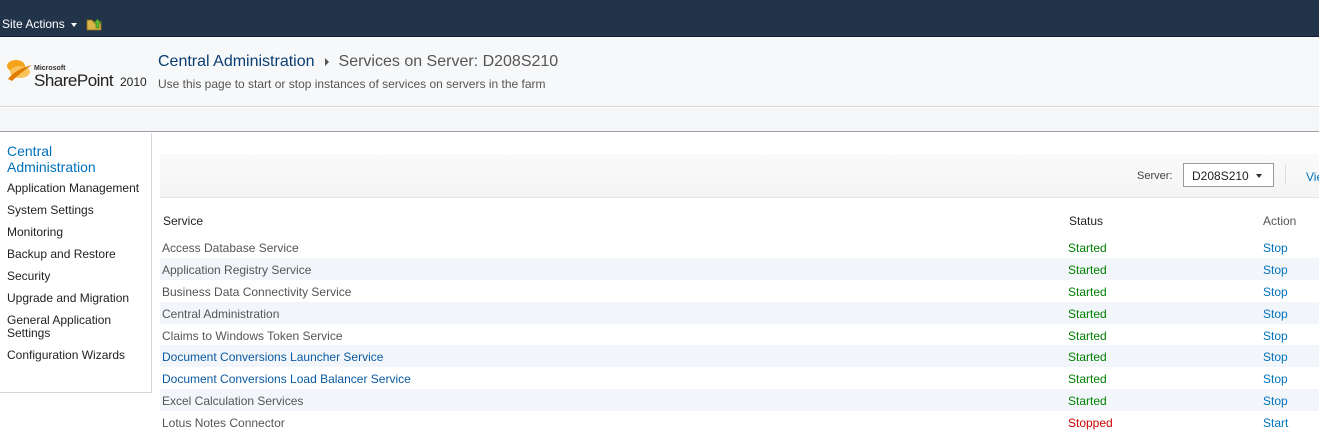 The height and width of the screenshot is (437, 1319). What do you see at coordinates (739, 312) in the screenshot?
I see `table-row: Central Administration Started Stop` at bounding box center [739, 312].